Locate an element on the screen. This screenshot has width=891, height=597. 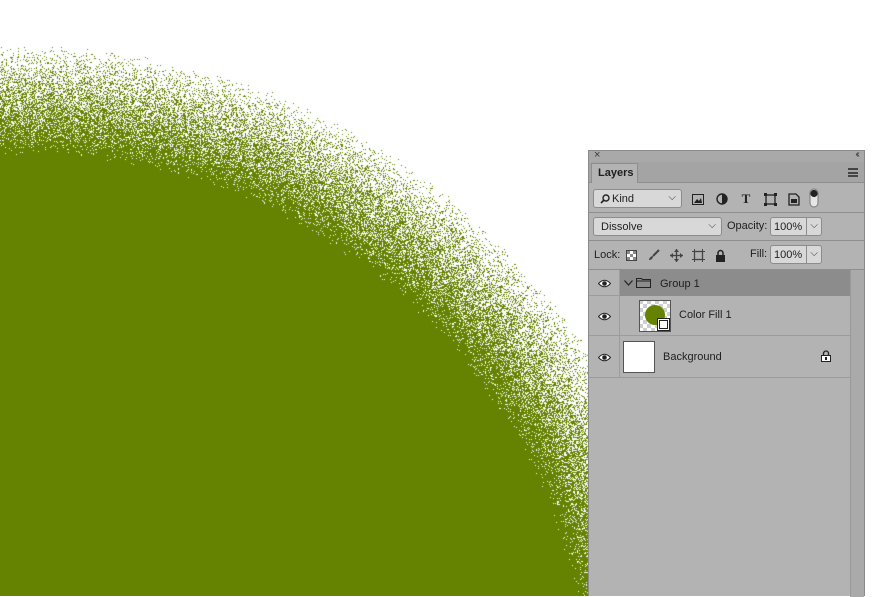
blend-mode-select: Dissolve ⌵ is located at coordinates (657, 226).